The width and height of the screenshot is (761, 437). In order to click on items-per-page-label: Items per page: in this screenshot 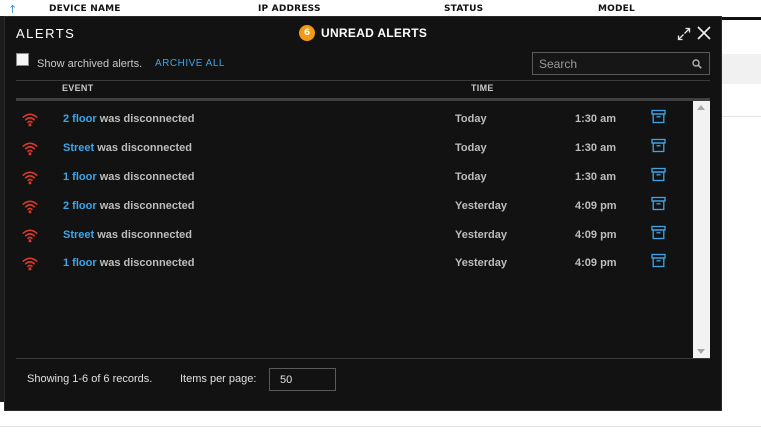, I will do `click(218, 379)`.